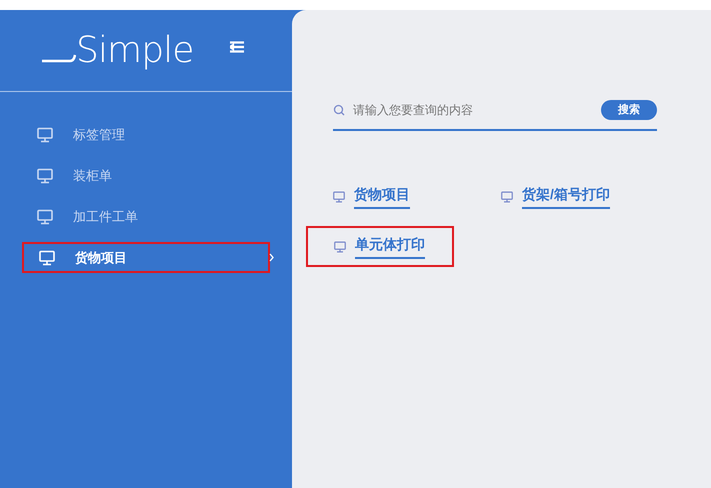 The height and width of the screenshot is (488, 711). What do you see at coordinates (146, 216) in the screenshot?
I see `sidebar-item: 加工件工单` at bounding box center [146, 216].